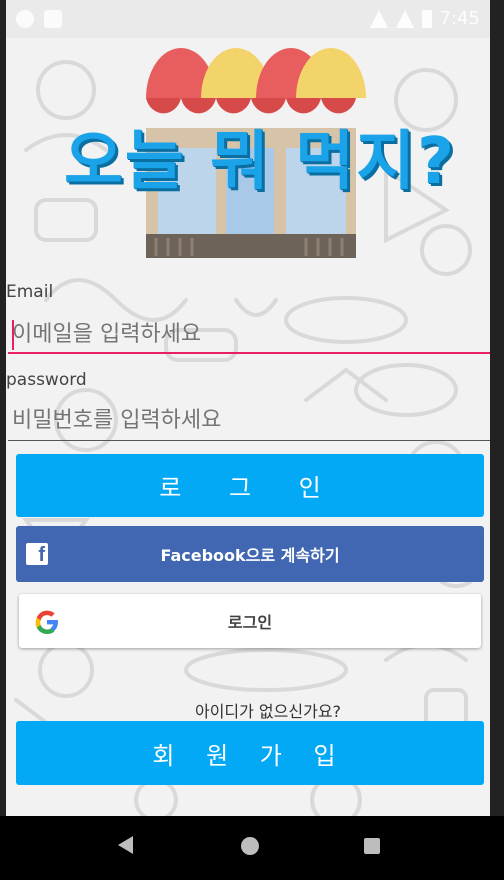  Describe the element at coordinates (53, 19) in the screenshot. I see `sim-card-icon` at that location.